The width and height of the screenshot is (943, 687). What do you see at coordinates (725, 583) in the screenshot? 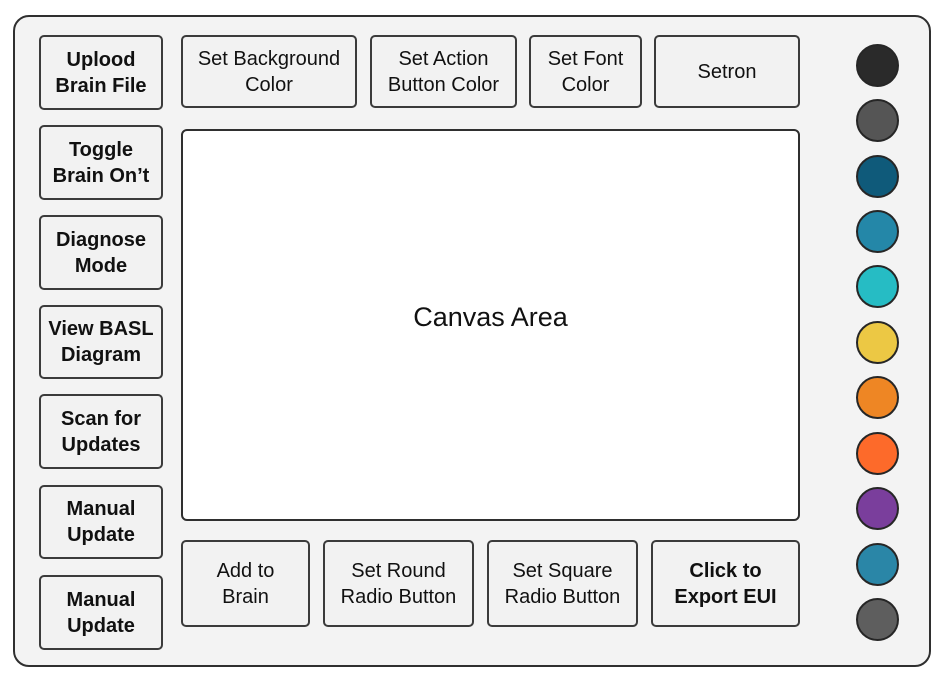
I see `export-eui-button: Click to Export EUI` at bounding box center [725, 583].